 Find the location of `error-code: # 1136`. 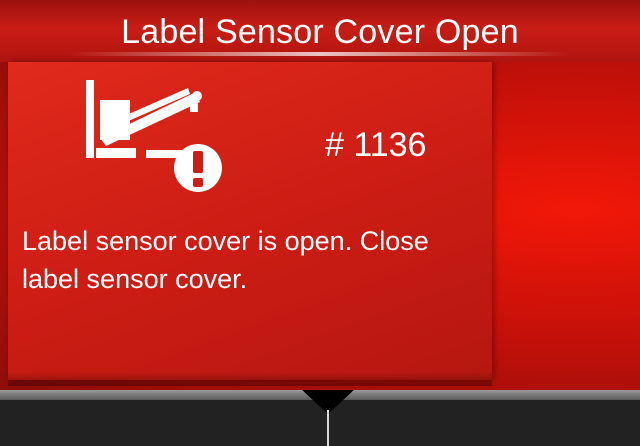

error-code: # 1136 is located at coordinates (376, 145).